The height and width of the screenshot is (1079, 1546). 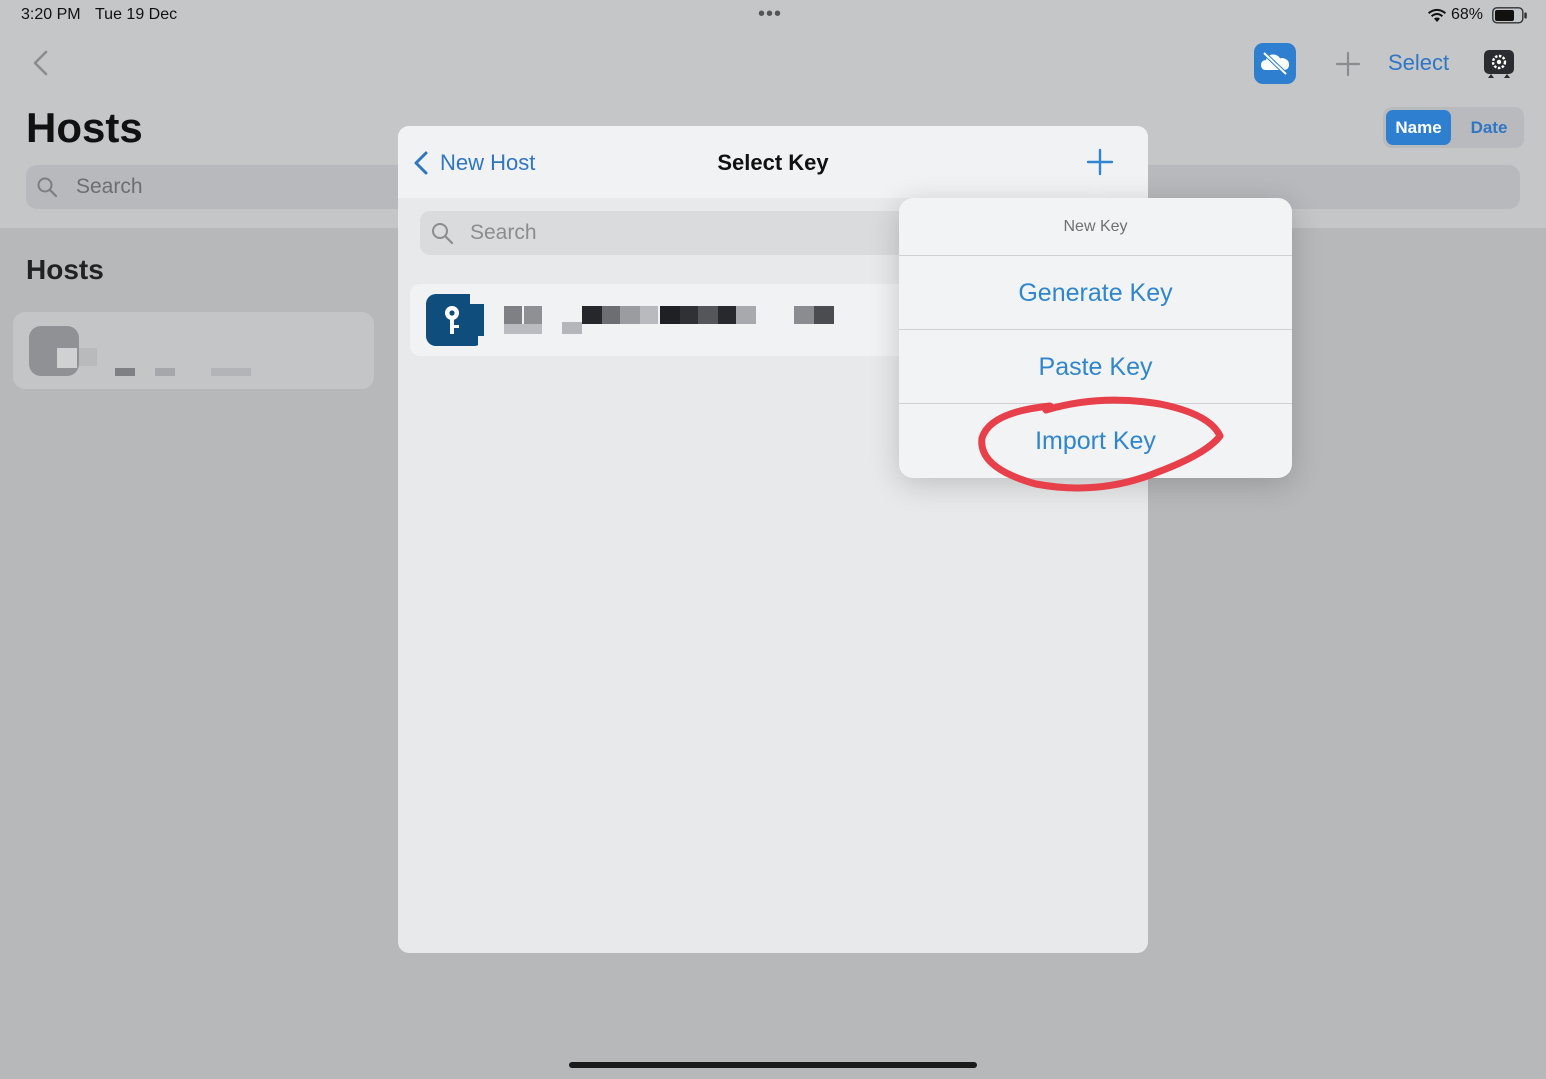 What do you see at coordinates (1100, 162) in the screenshot?
I see `add-key-plus-icon` at bounding box center [1100, 162].